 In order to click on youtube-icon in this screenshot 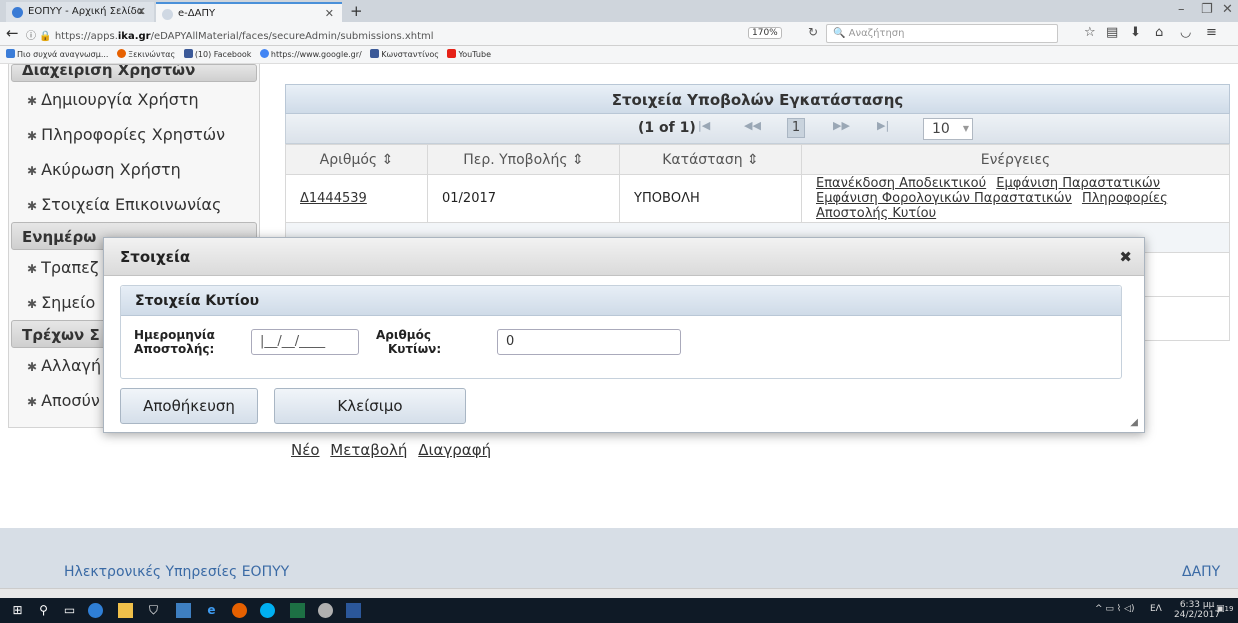, I will do `click(452, 53)`.